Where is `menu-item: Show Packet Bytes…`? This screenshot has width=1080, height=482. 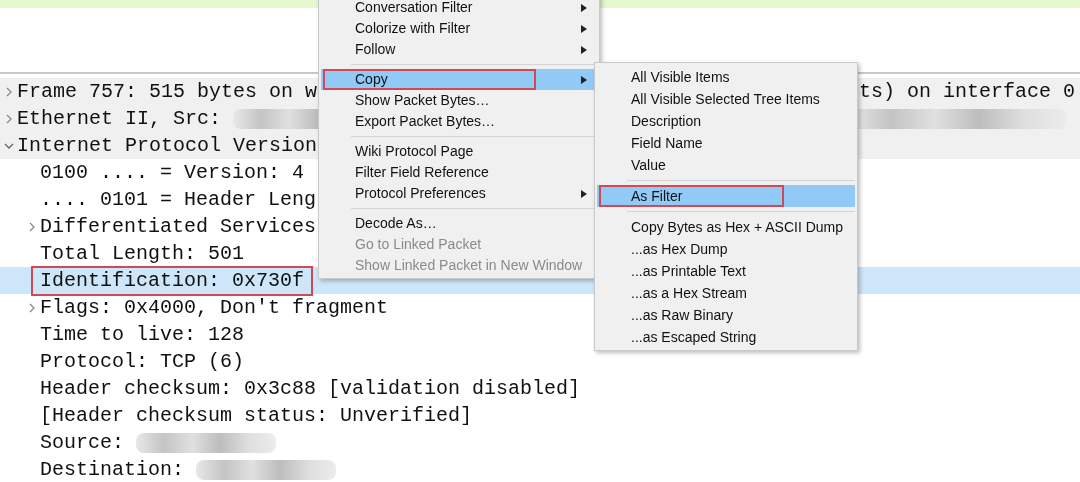
menu-item: Show Packet Bytes… is located at coordinates (459, 100).